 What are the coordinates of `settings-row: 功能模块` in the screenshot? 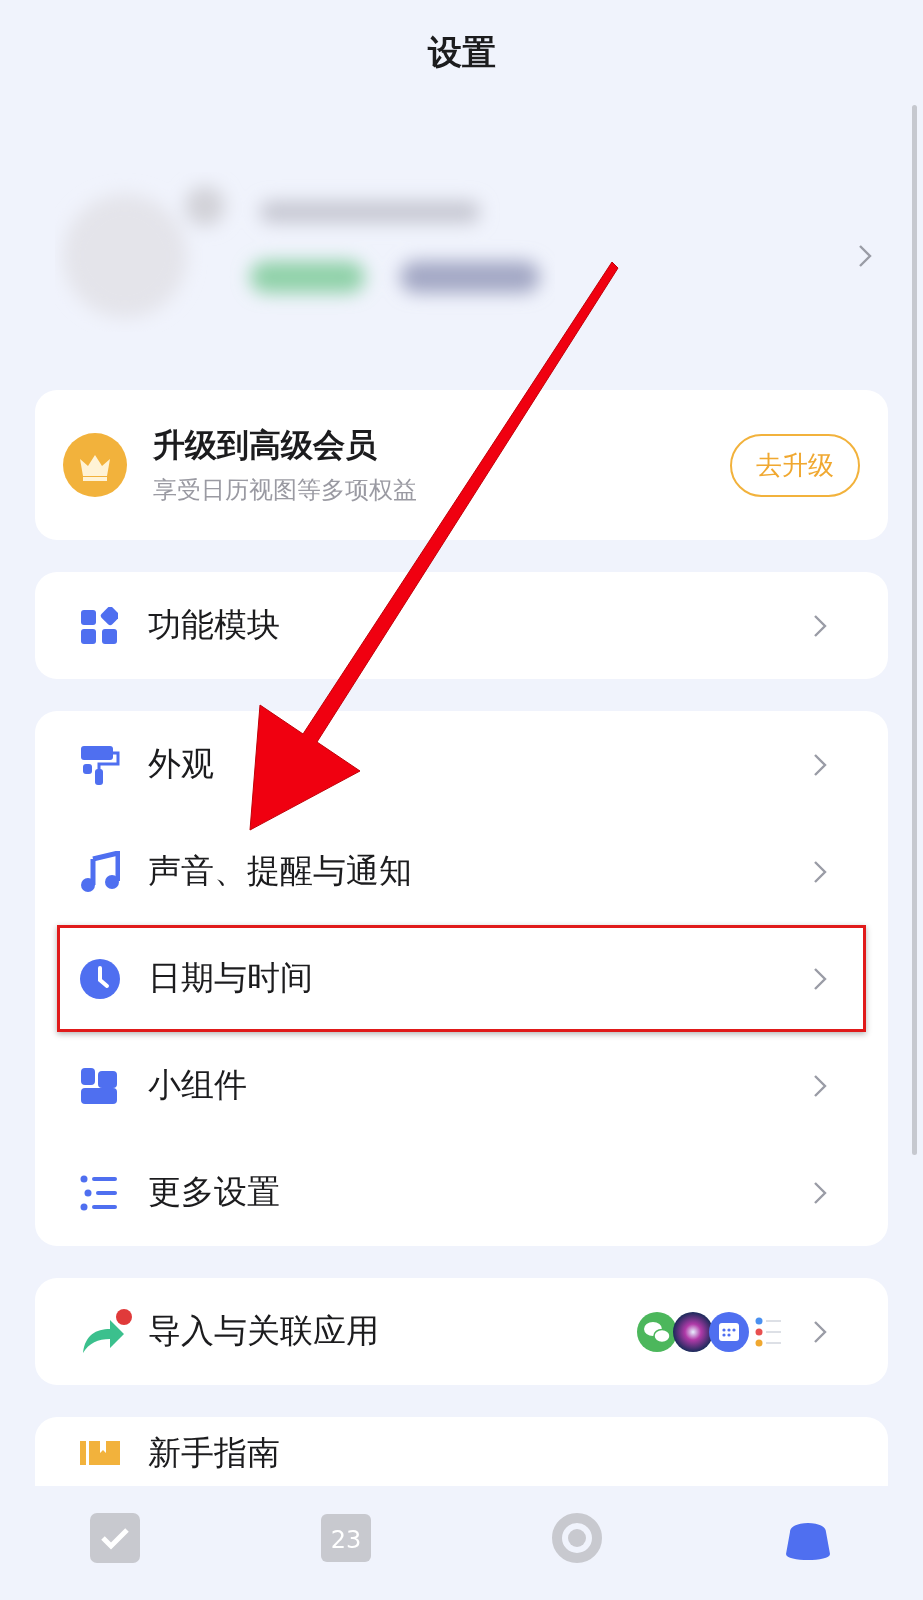 It's located at (461, 625).